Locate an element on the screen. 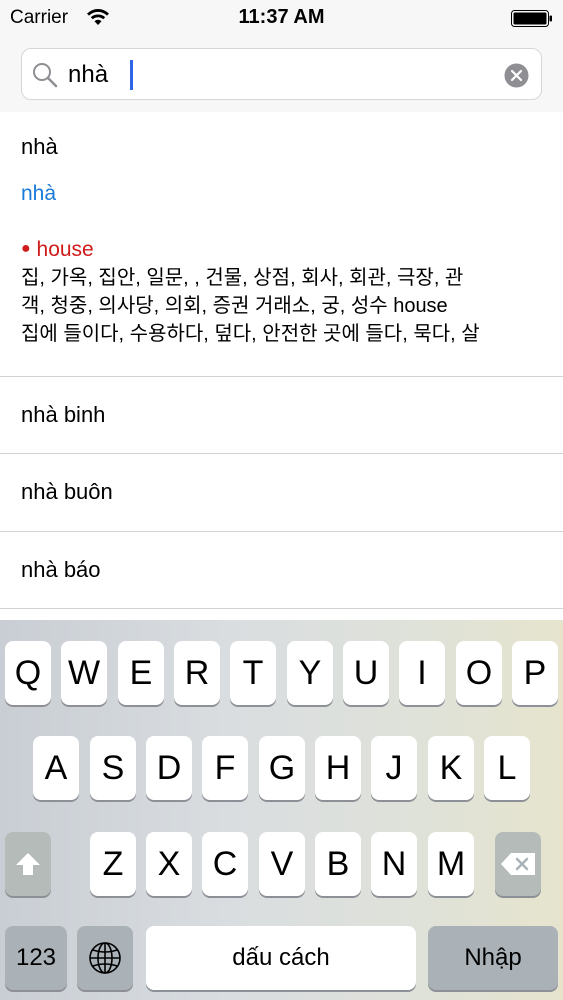 This screenshot has width=563, height=1000. keyboard-row-4: 123 dấu cách Nhập is located at coordinates (281, 958).